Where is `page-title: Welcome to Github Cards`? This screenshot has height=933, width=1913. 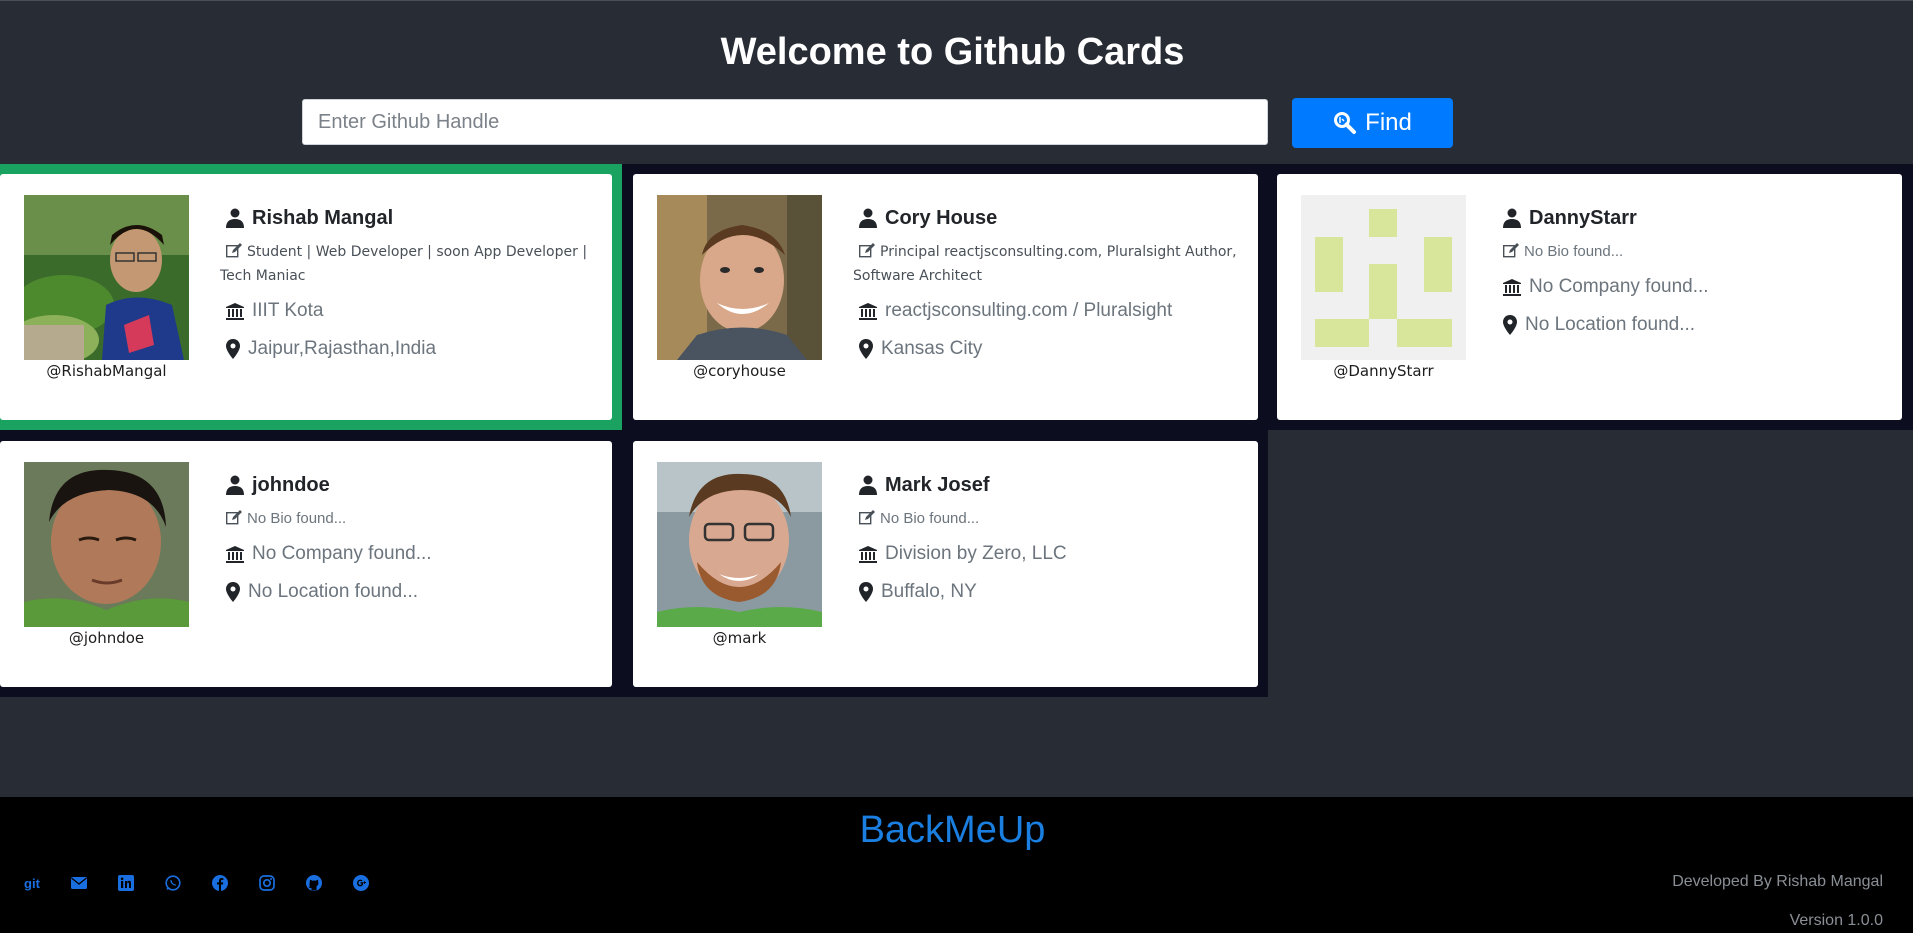
page-title: Welcome to Github Cards is located at coordinates (952, 52).